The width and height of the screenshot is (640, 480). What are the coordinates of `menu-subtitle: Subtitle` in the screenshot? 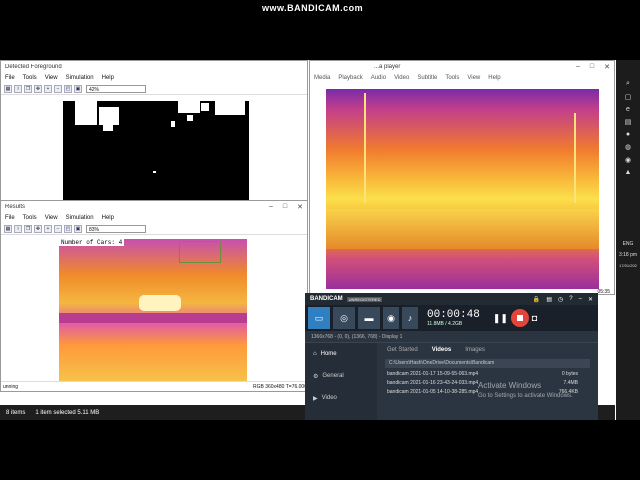 It's located at (427, 78).